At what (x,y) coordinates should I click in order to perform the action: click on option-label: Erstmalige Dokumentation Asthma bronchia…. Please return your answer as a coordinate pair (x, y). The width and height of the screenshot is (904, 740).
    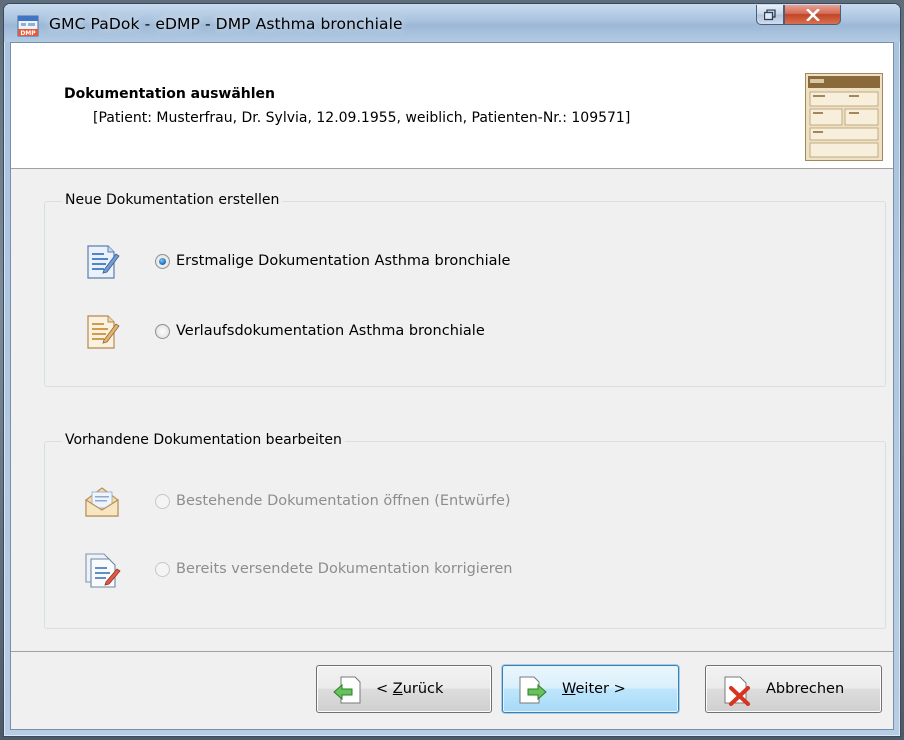
    Looking at the image, I should click on (343, 261).